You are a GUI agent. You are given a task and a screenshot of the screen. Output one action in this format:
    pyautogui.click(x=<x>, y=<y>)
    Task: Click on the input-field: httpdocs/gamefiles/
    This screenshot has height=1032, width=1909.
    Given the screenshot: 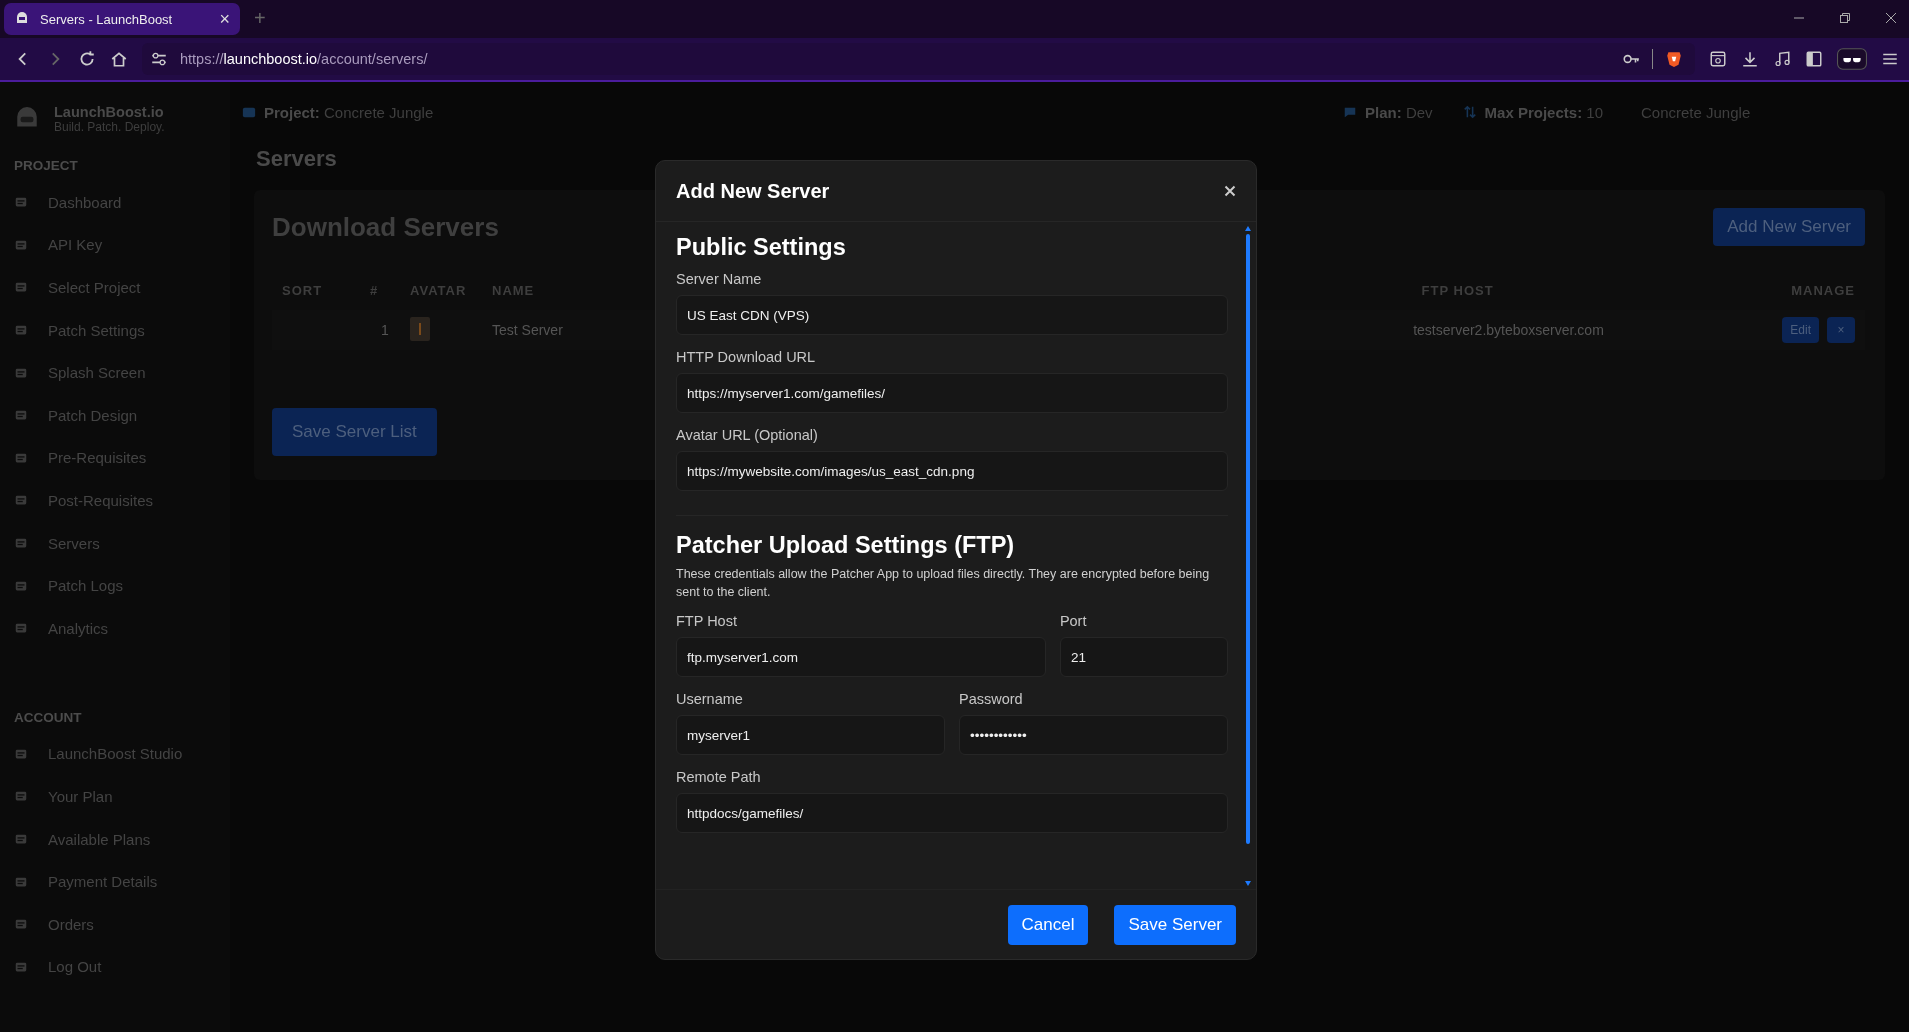 What is the action you would take?
    pyautogui.click(x=952, y=813)
    